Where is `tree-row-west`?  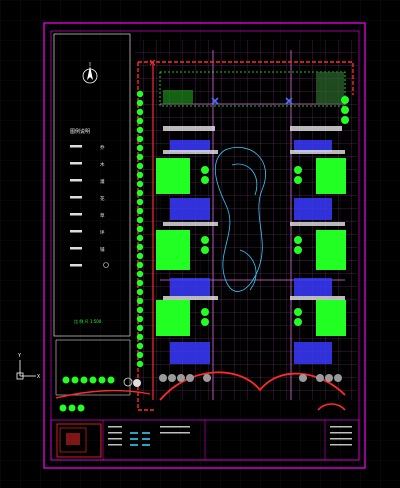
tree-row-west is located at coordinates (140, 229).